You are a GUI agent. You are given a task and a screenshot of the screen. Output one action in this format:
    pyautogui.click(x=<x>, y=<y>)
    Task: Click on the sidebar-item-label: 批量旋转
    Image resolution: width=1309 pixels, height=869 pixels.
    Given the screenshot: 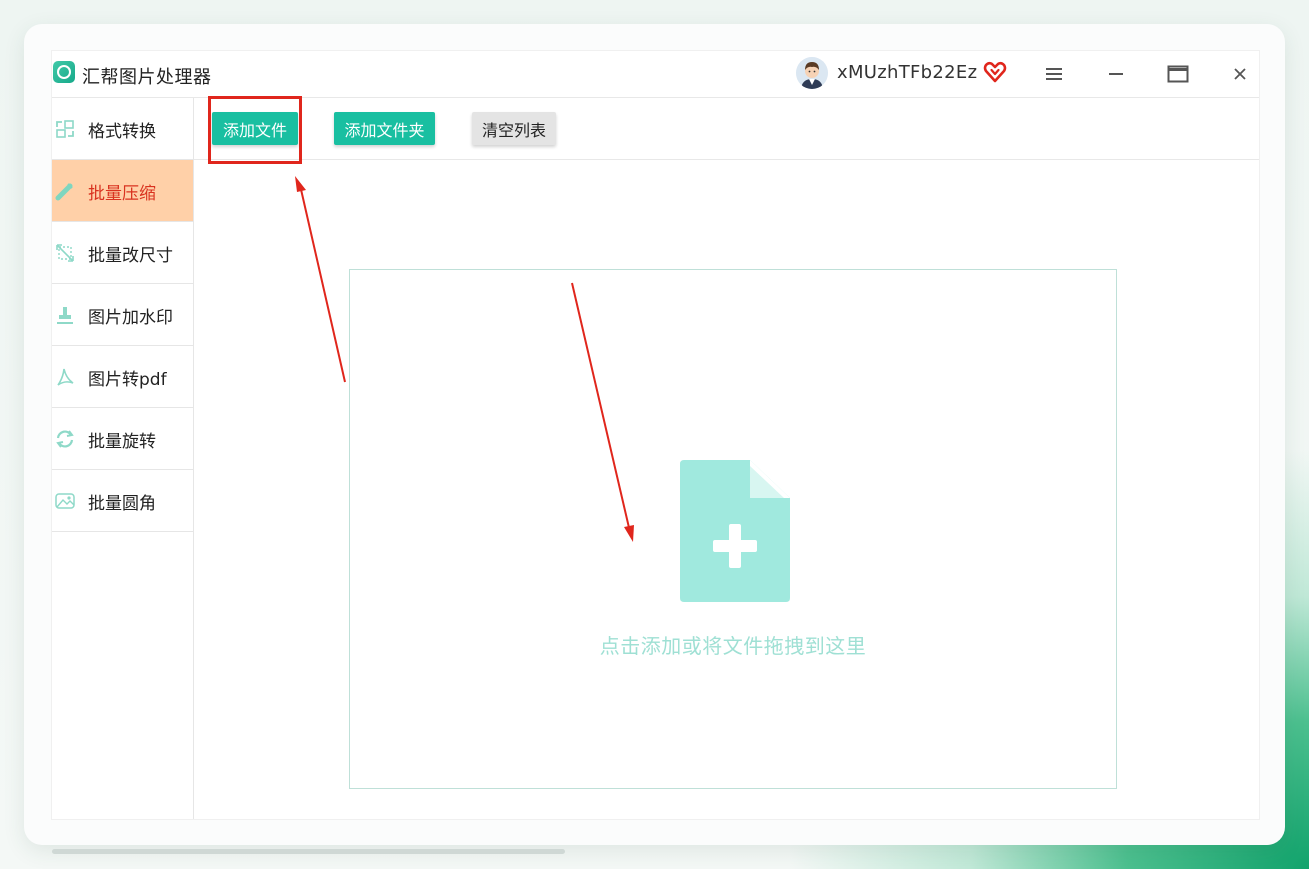 What is the action you would take?
    pyautogui.click(x=122, y=442)
    